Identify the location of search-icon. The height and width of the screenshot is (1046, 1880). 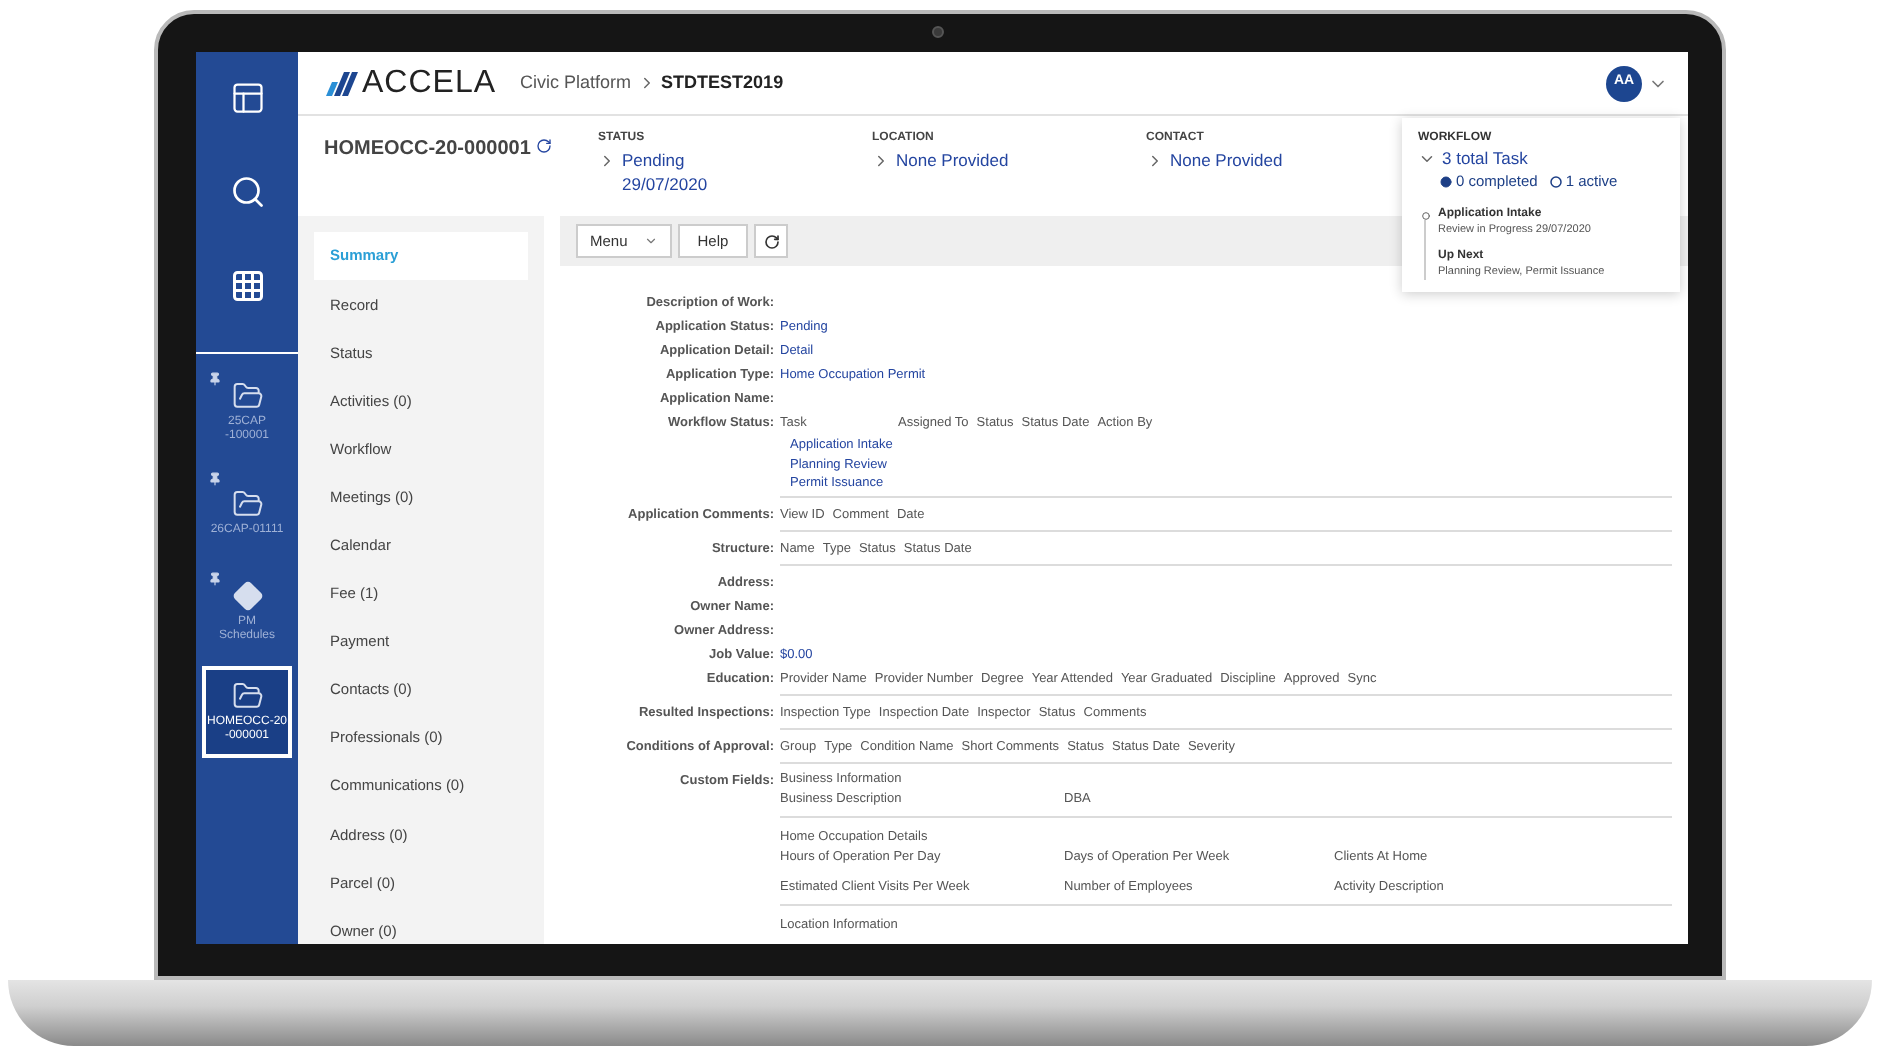
(247, 192).